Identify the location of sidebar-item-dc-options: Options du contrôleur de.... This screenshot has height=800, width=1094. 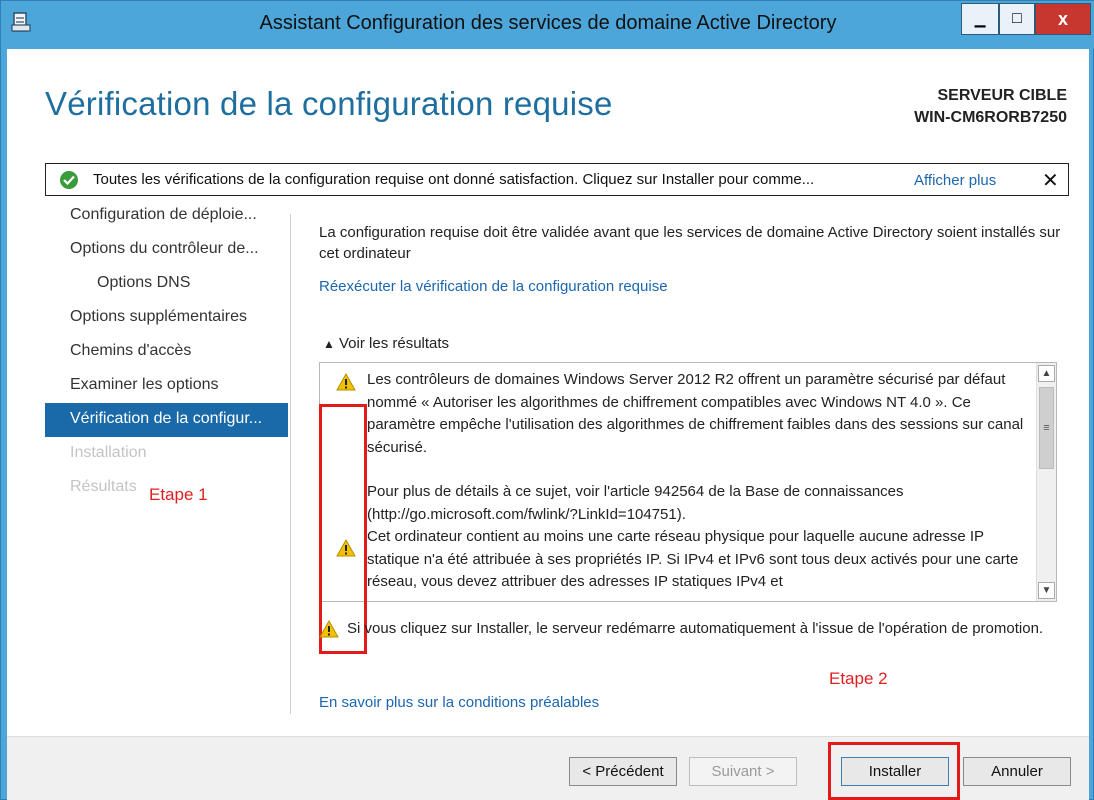
(166, 250).